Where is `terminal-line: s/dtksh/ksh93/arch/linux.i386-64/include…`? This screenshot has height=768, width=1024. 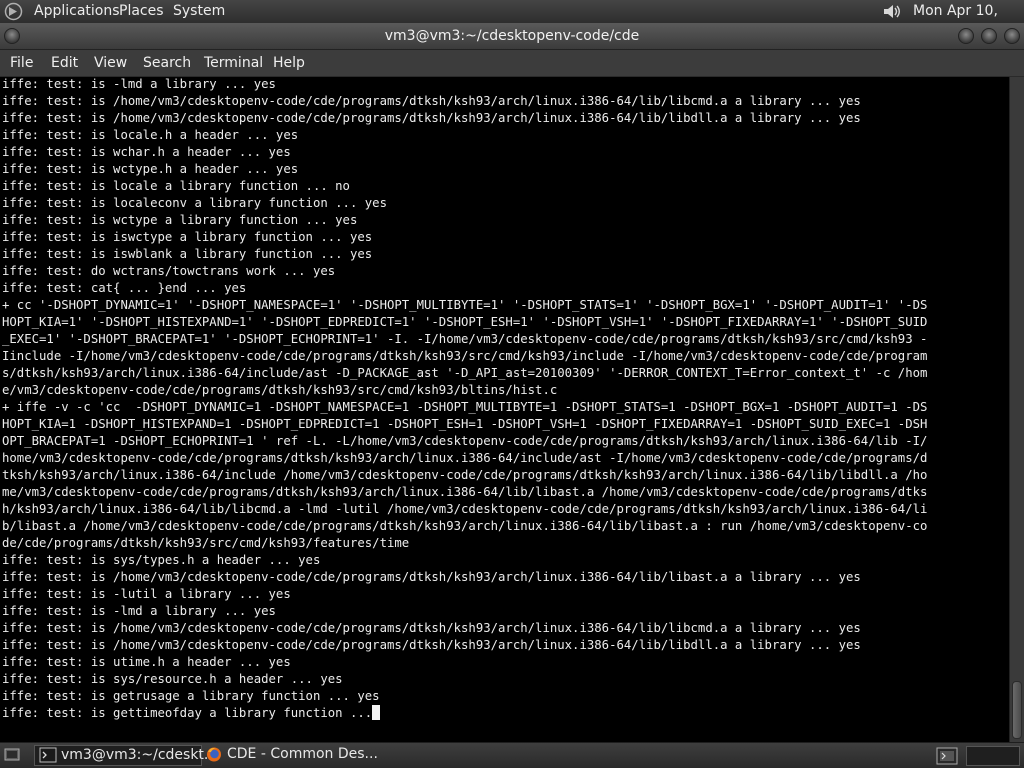
terminal-line: s/dtksh/ksh93/arch/linux.i386-64/include… is located at coordinates (465, 373).